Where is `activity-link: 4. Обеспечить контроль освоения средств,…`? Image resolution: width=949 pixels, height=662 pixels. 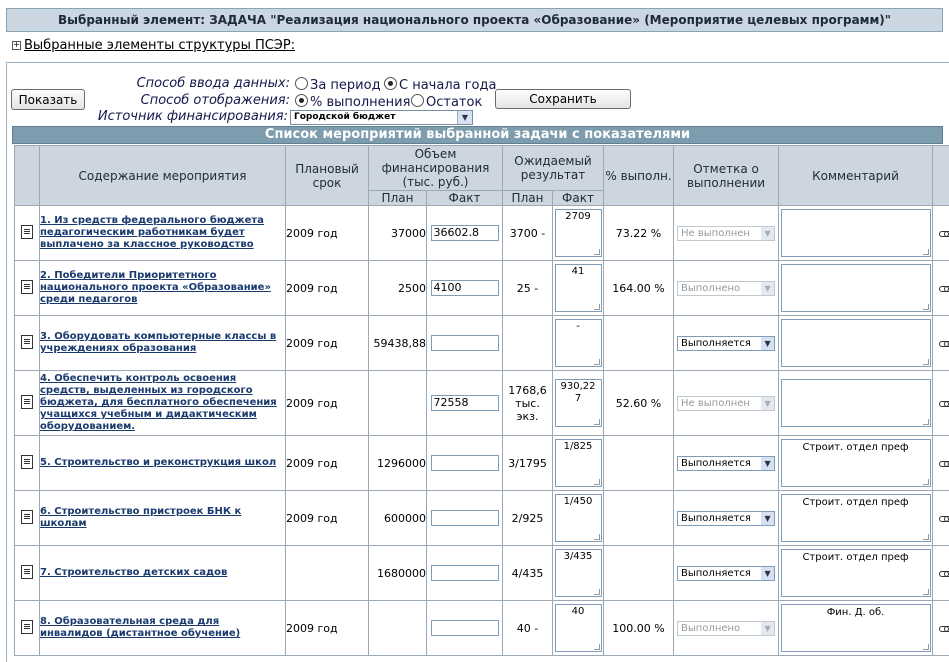 activity-link: 4. Обеспечить контроль освоения средств,… is located at coordinates (158, 402).